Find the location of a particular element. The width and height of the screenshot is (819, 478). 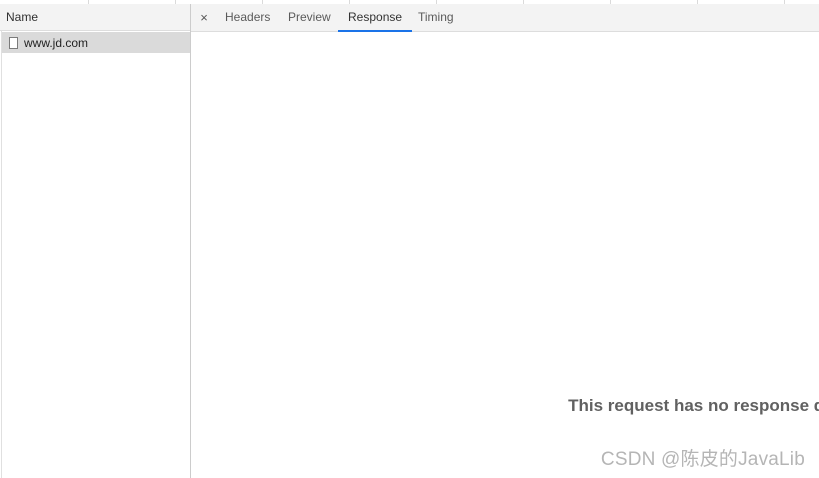

detail-tabbar: × Headers Preview Response Timing is located at coordinates (505, 18).